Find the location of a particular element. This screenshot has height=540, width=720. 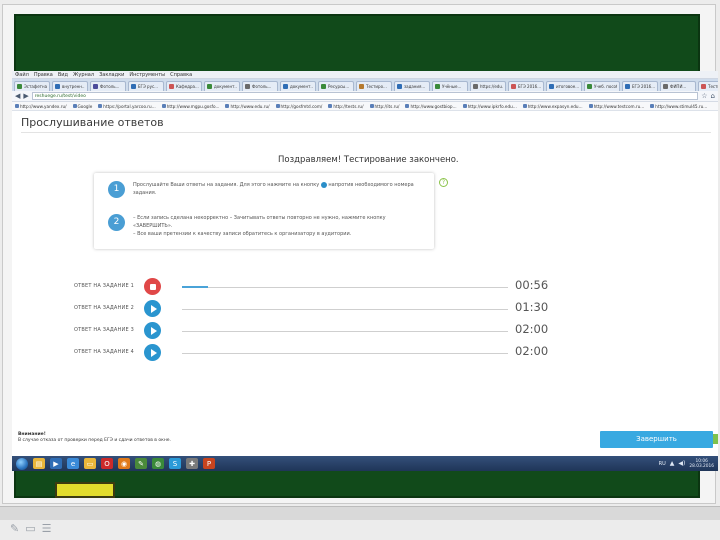

start-button is located at coordinates (22, 463).